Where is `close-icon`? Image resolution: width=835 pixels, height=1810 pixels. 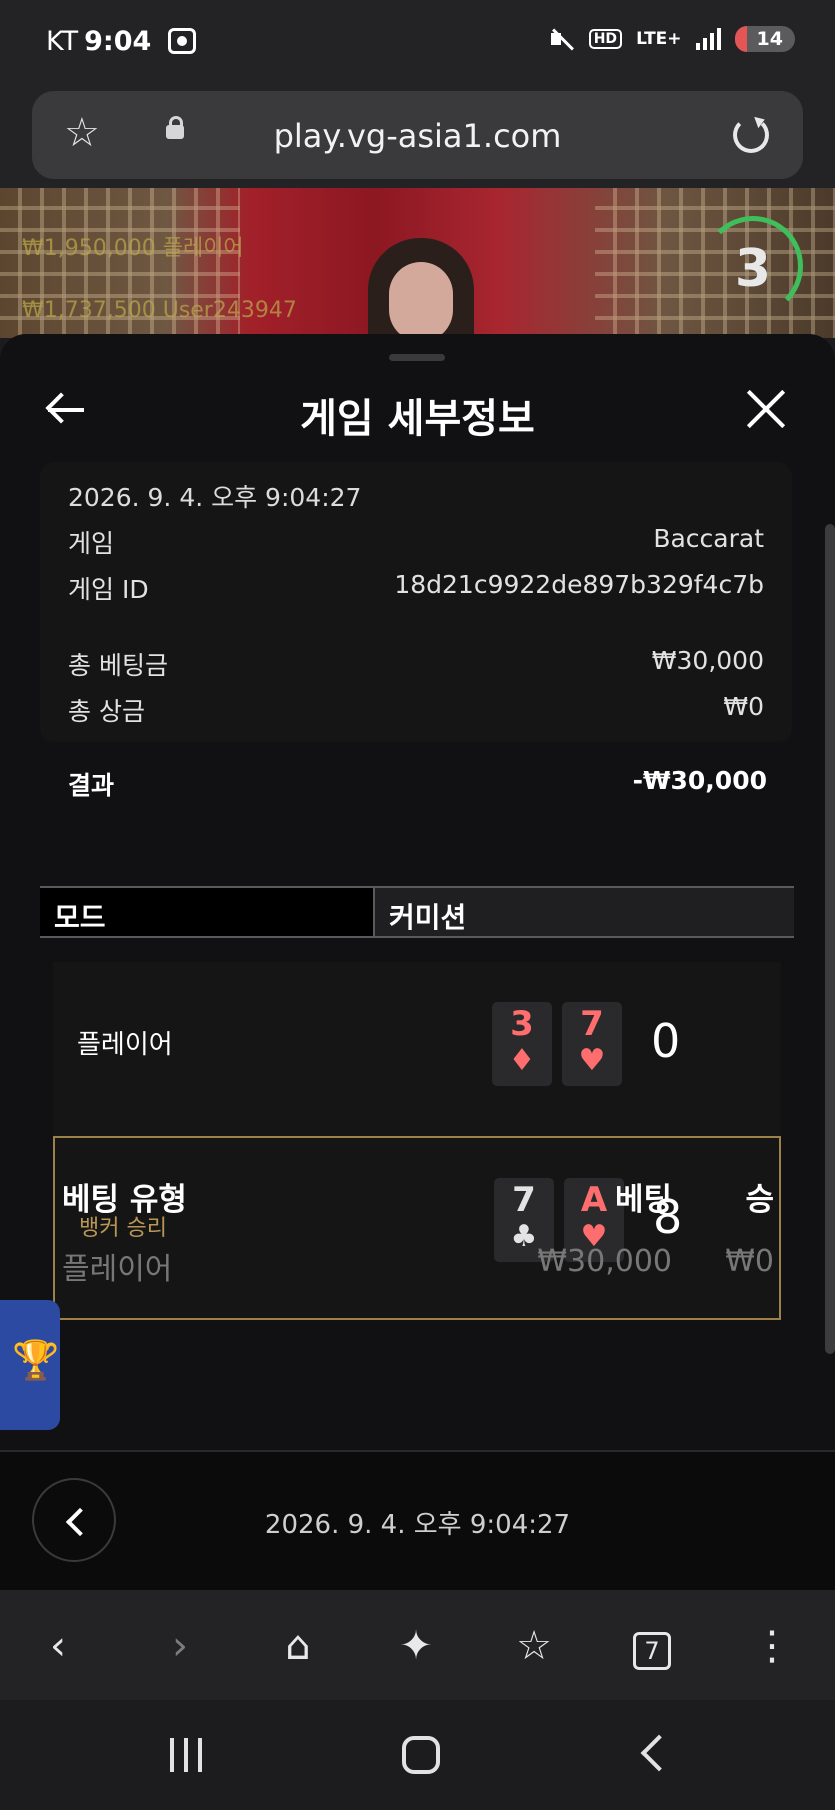 close-icon is located at coordinates (766, 409).